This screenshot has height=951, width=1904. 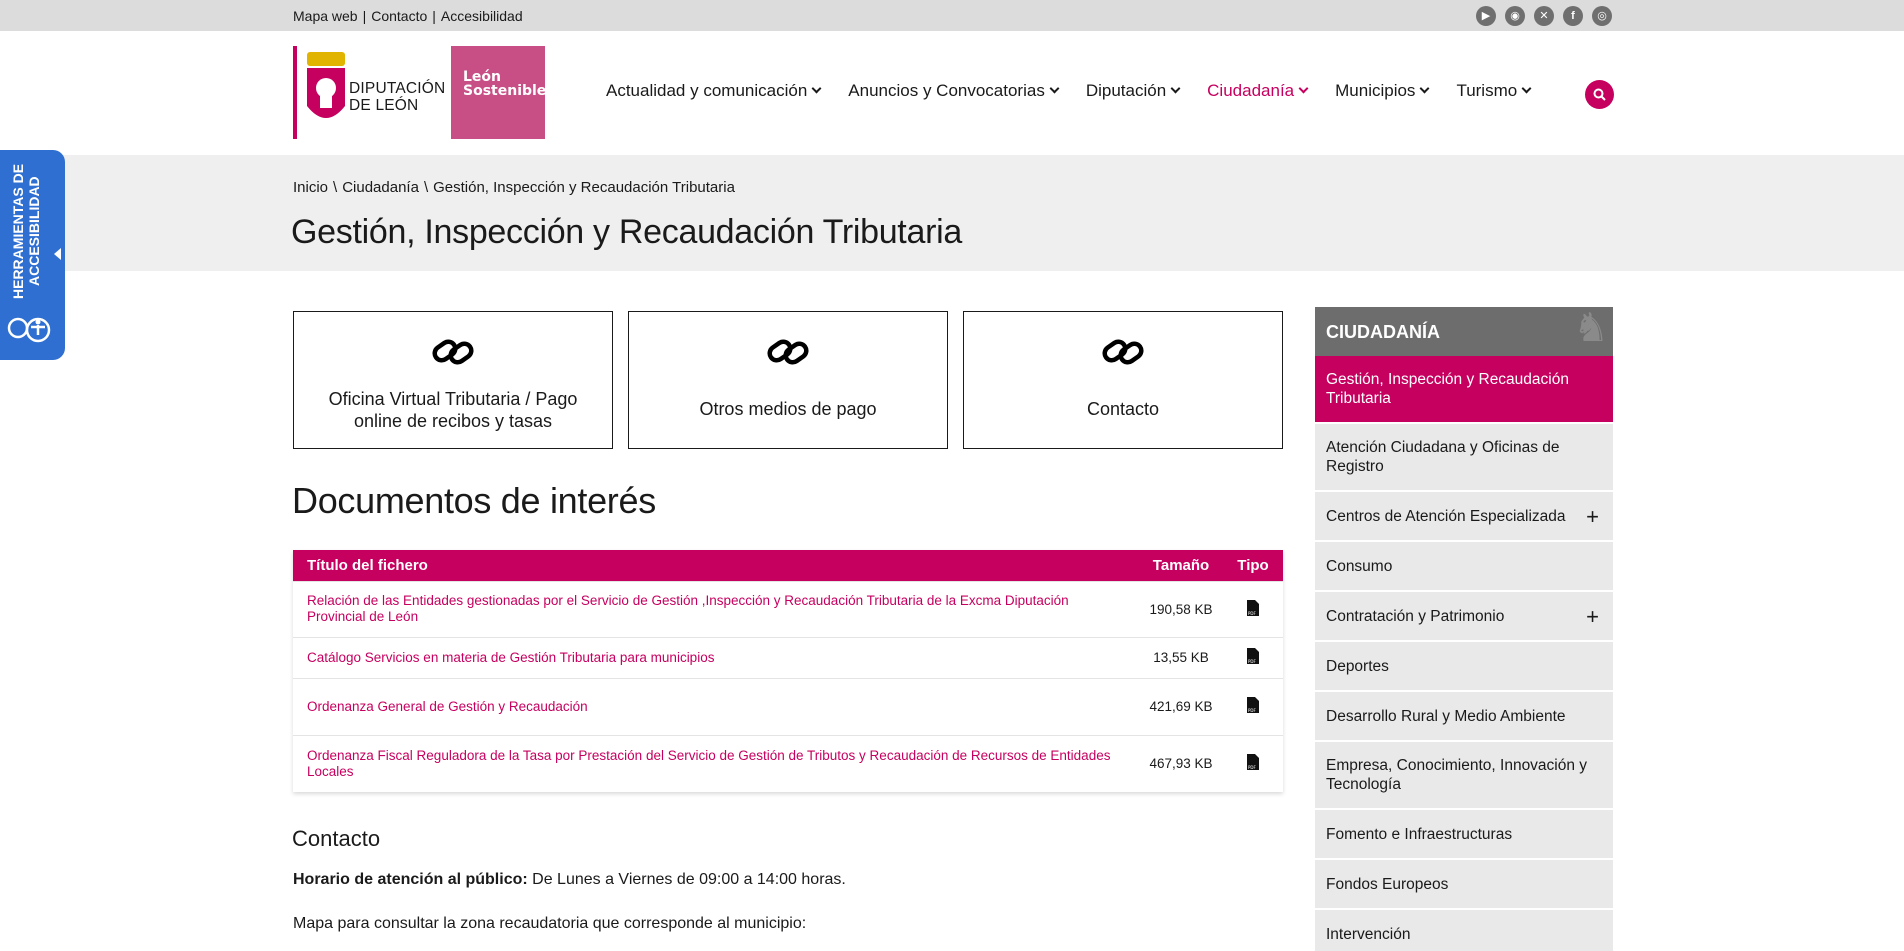 I want to click on nav-item-anuncios: Anuncios y Convocatorias, so click(x=954, y=91).